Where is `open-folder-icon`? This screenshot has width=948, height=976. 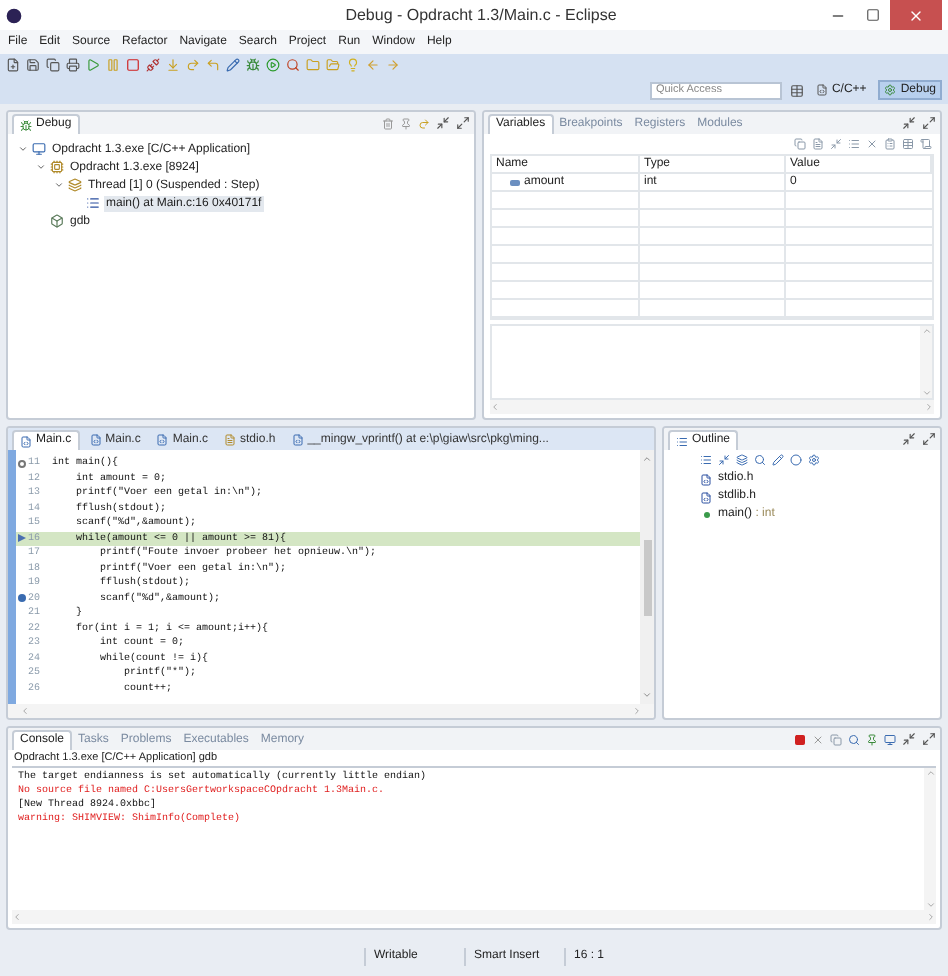
open-folder-icon is located at coordinates (333, 65).